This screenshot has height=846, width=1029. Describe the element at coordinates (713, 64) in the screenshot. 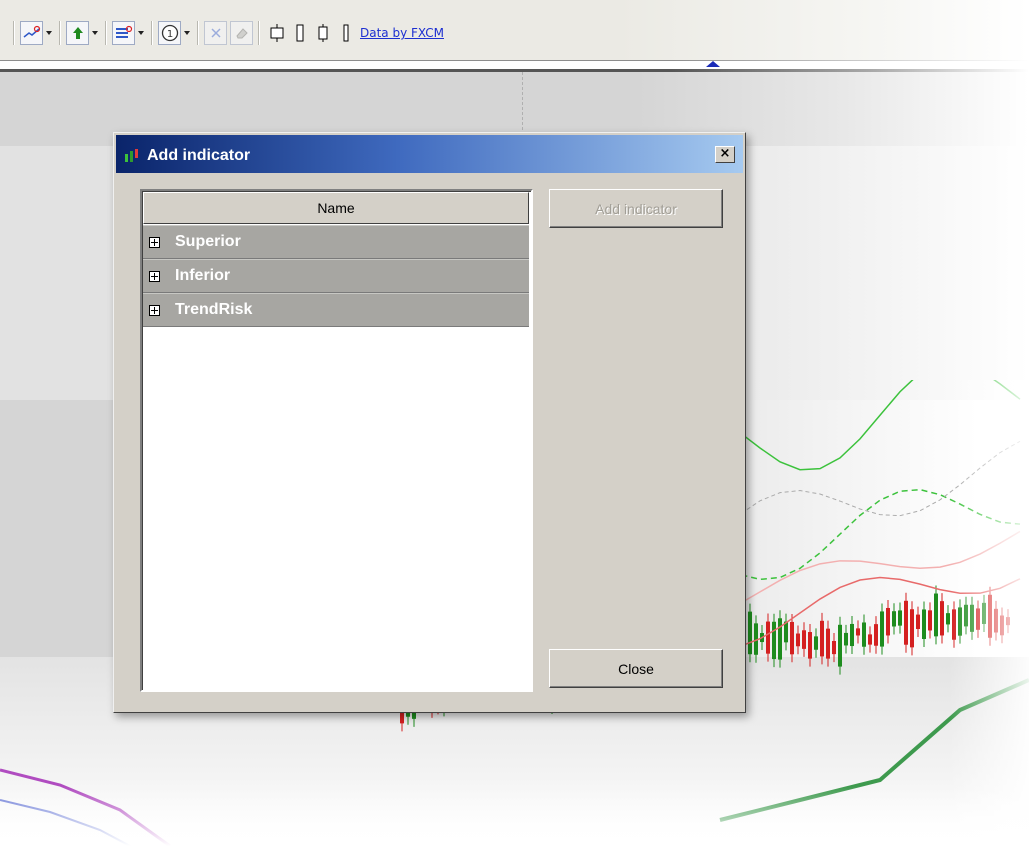

I see `splitter-up-arrow-icon` at that location.